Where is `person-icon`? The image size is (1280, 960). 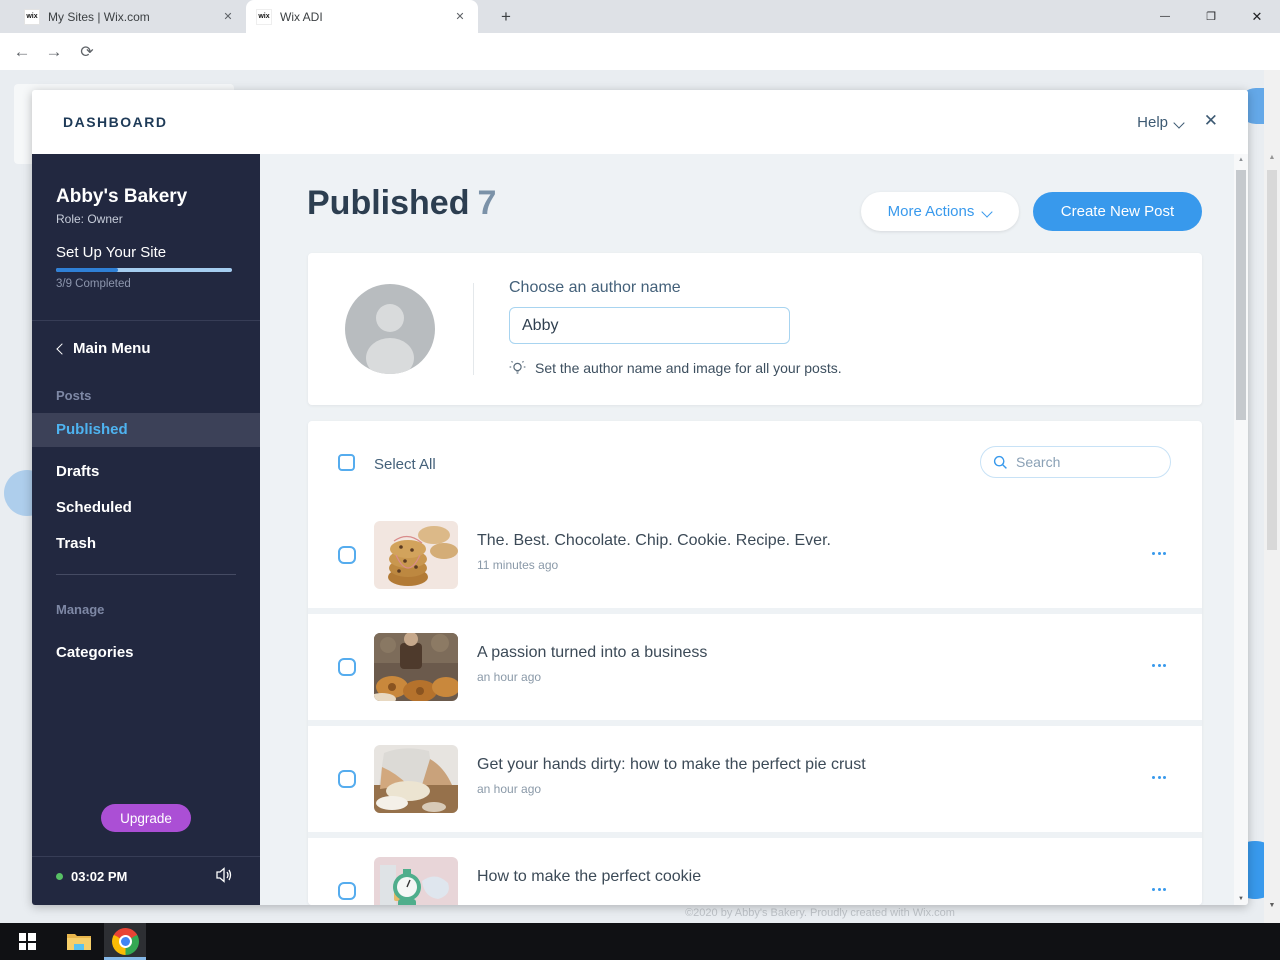 person-icon is located at coordinates (390, 339).